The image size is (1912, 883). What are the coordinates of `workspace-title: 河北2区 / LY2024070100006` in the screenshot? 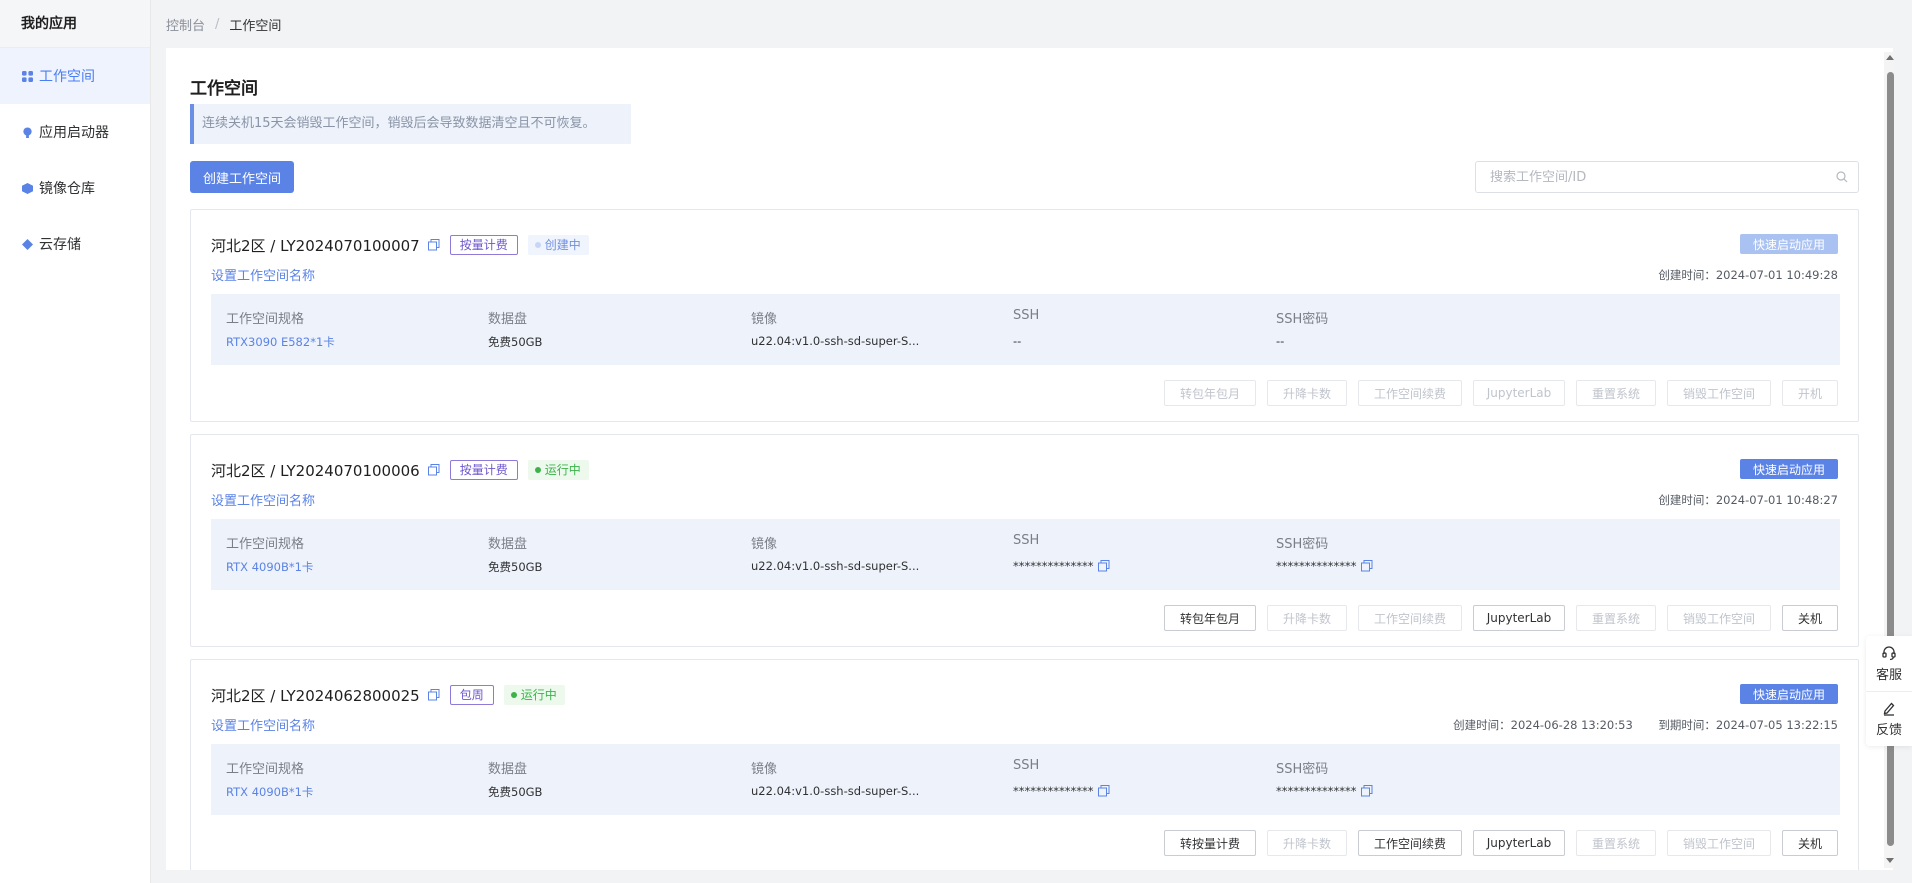 It's located at (315, 470).